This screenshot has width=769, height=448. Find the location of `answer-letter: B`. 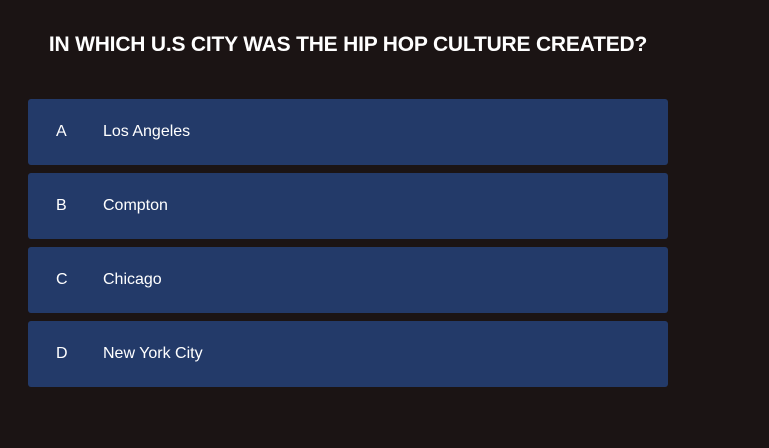

answer-letter: B is located at coordinates (61, 205).